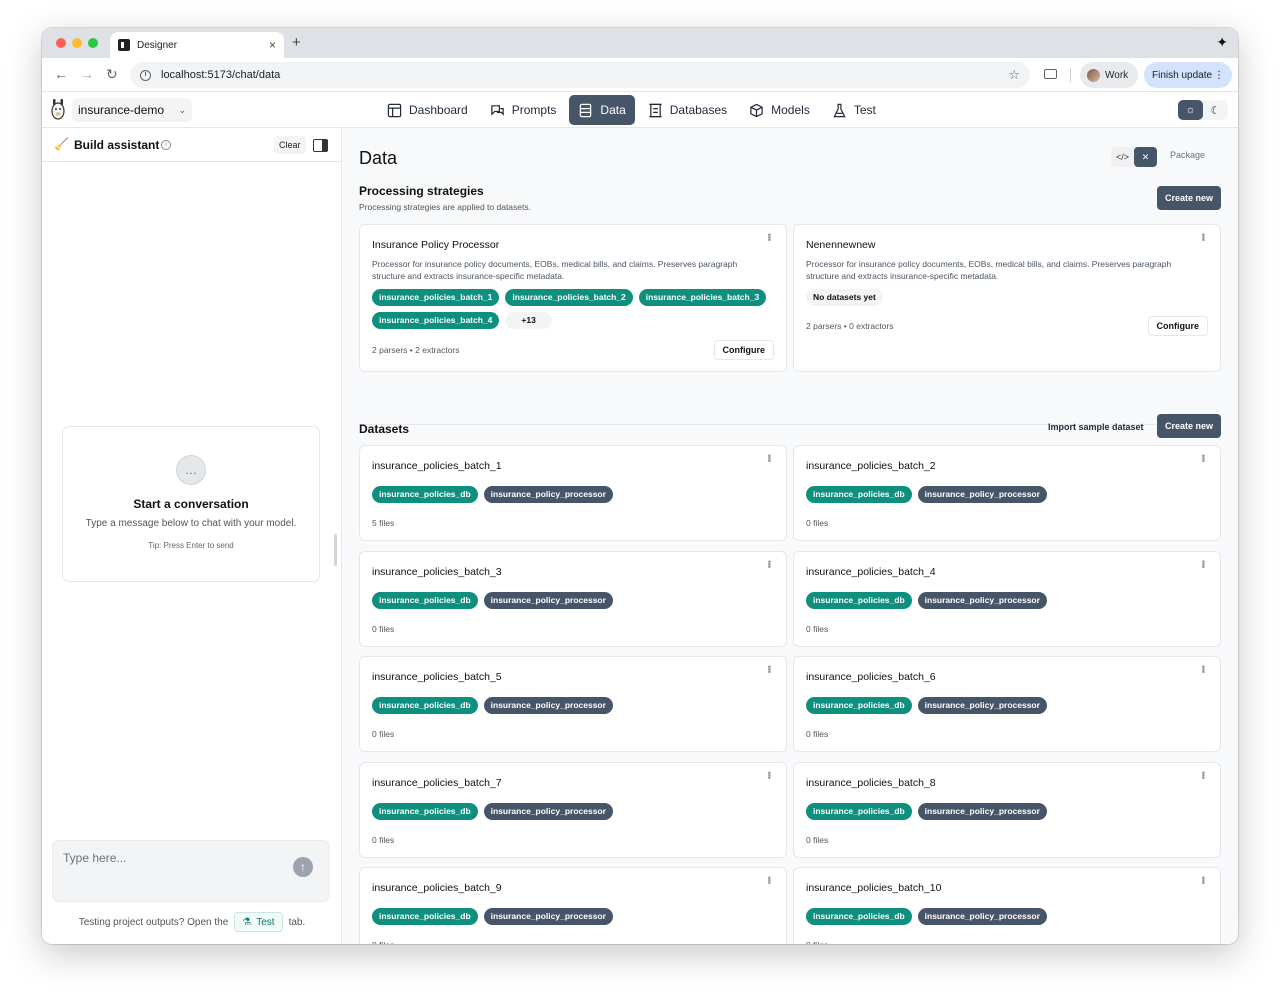 The height and width of the screenshot is (1000, 1280). What do you see at coordinates (584, 75) in the screenshot?
I see `url-text: localhost:5173/chat/data` at bounding box center [584, 75].